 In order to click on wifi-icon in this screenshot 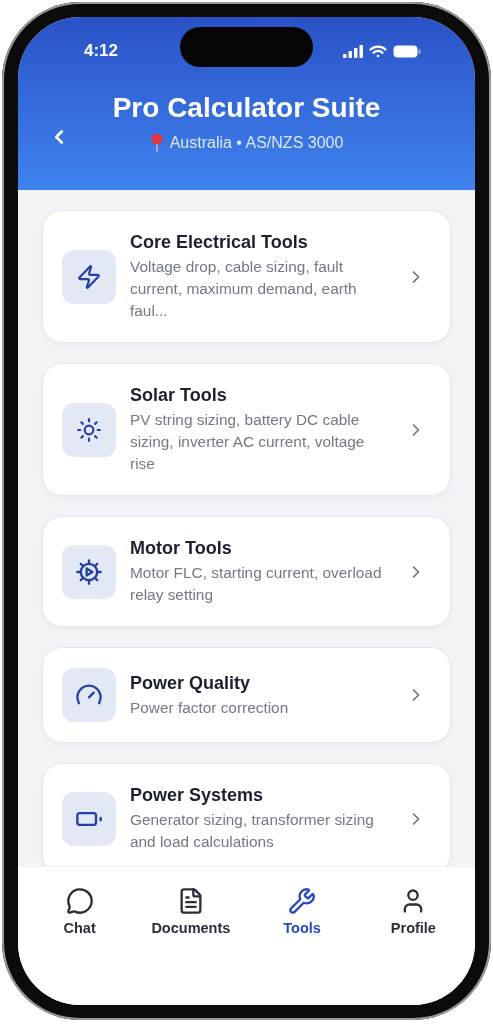, I will do `click(378, 51)`.